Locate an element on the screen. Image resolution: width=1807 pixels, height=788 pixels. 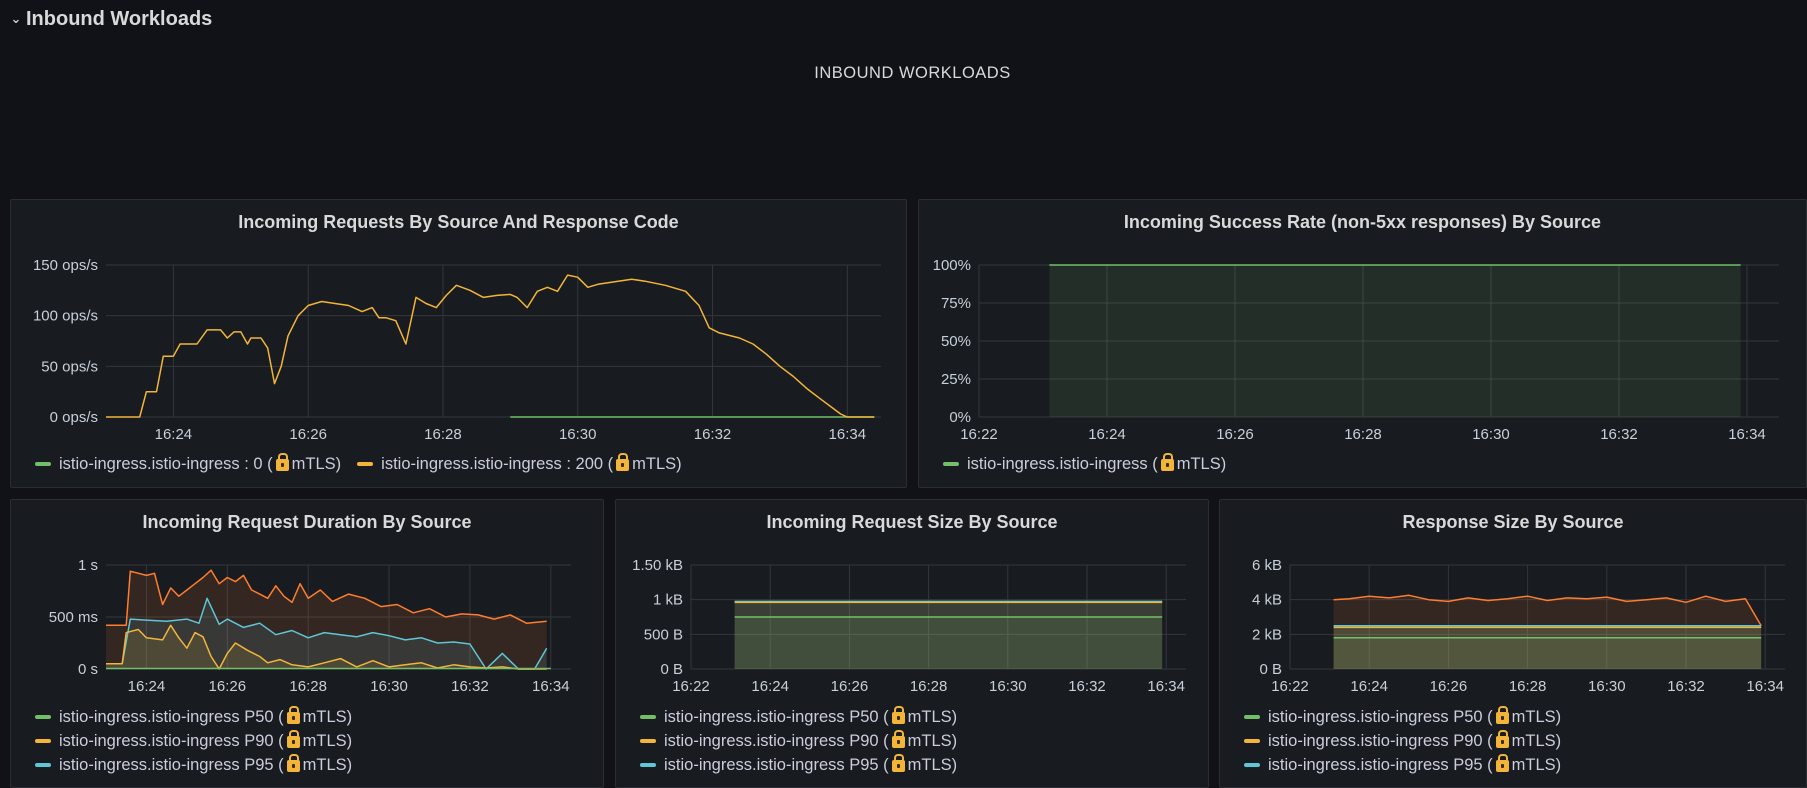
y-tick-label: 0% is located at coordinates (960, 417).